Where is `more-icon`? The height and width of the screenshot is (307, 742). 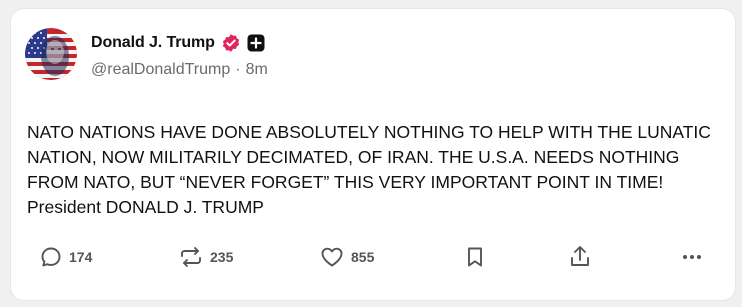
more-icon is located at coordinates (692, 257).